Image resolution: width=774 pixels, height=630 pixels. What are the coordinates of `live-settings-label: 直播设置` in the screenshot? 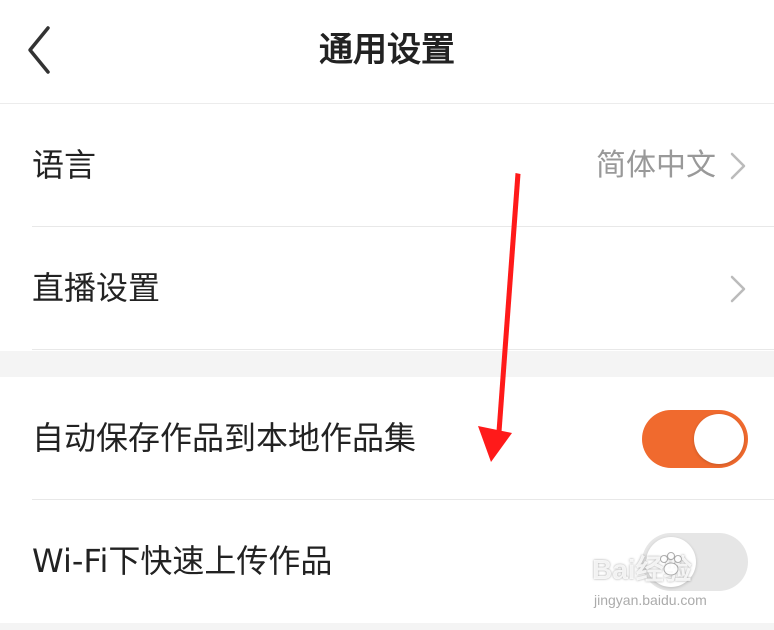 It's located at (96, 288).